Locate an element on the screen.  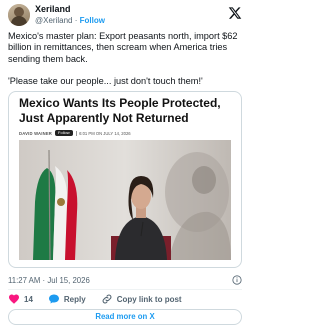
like-button: 14 is located at coordinates (20, 299).